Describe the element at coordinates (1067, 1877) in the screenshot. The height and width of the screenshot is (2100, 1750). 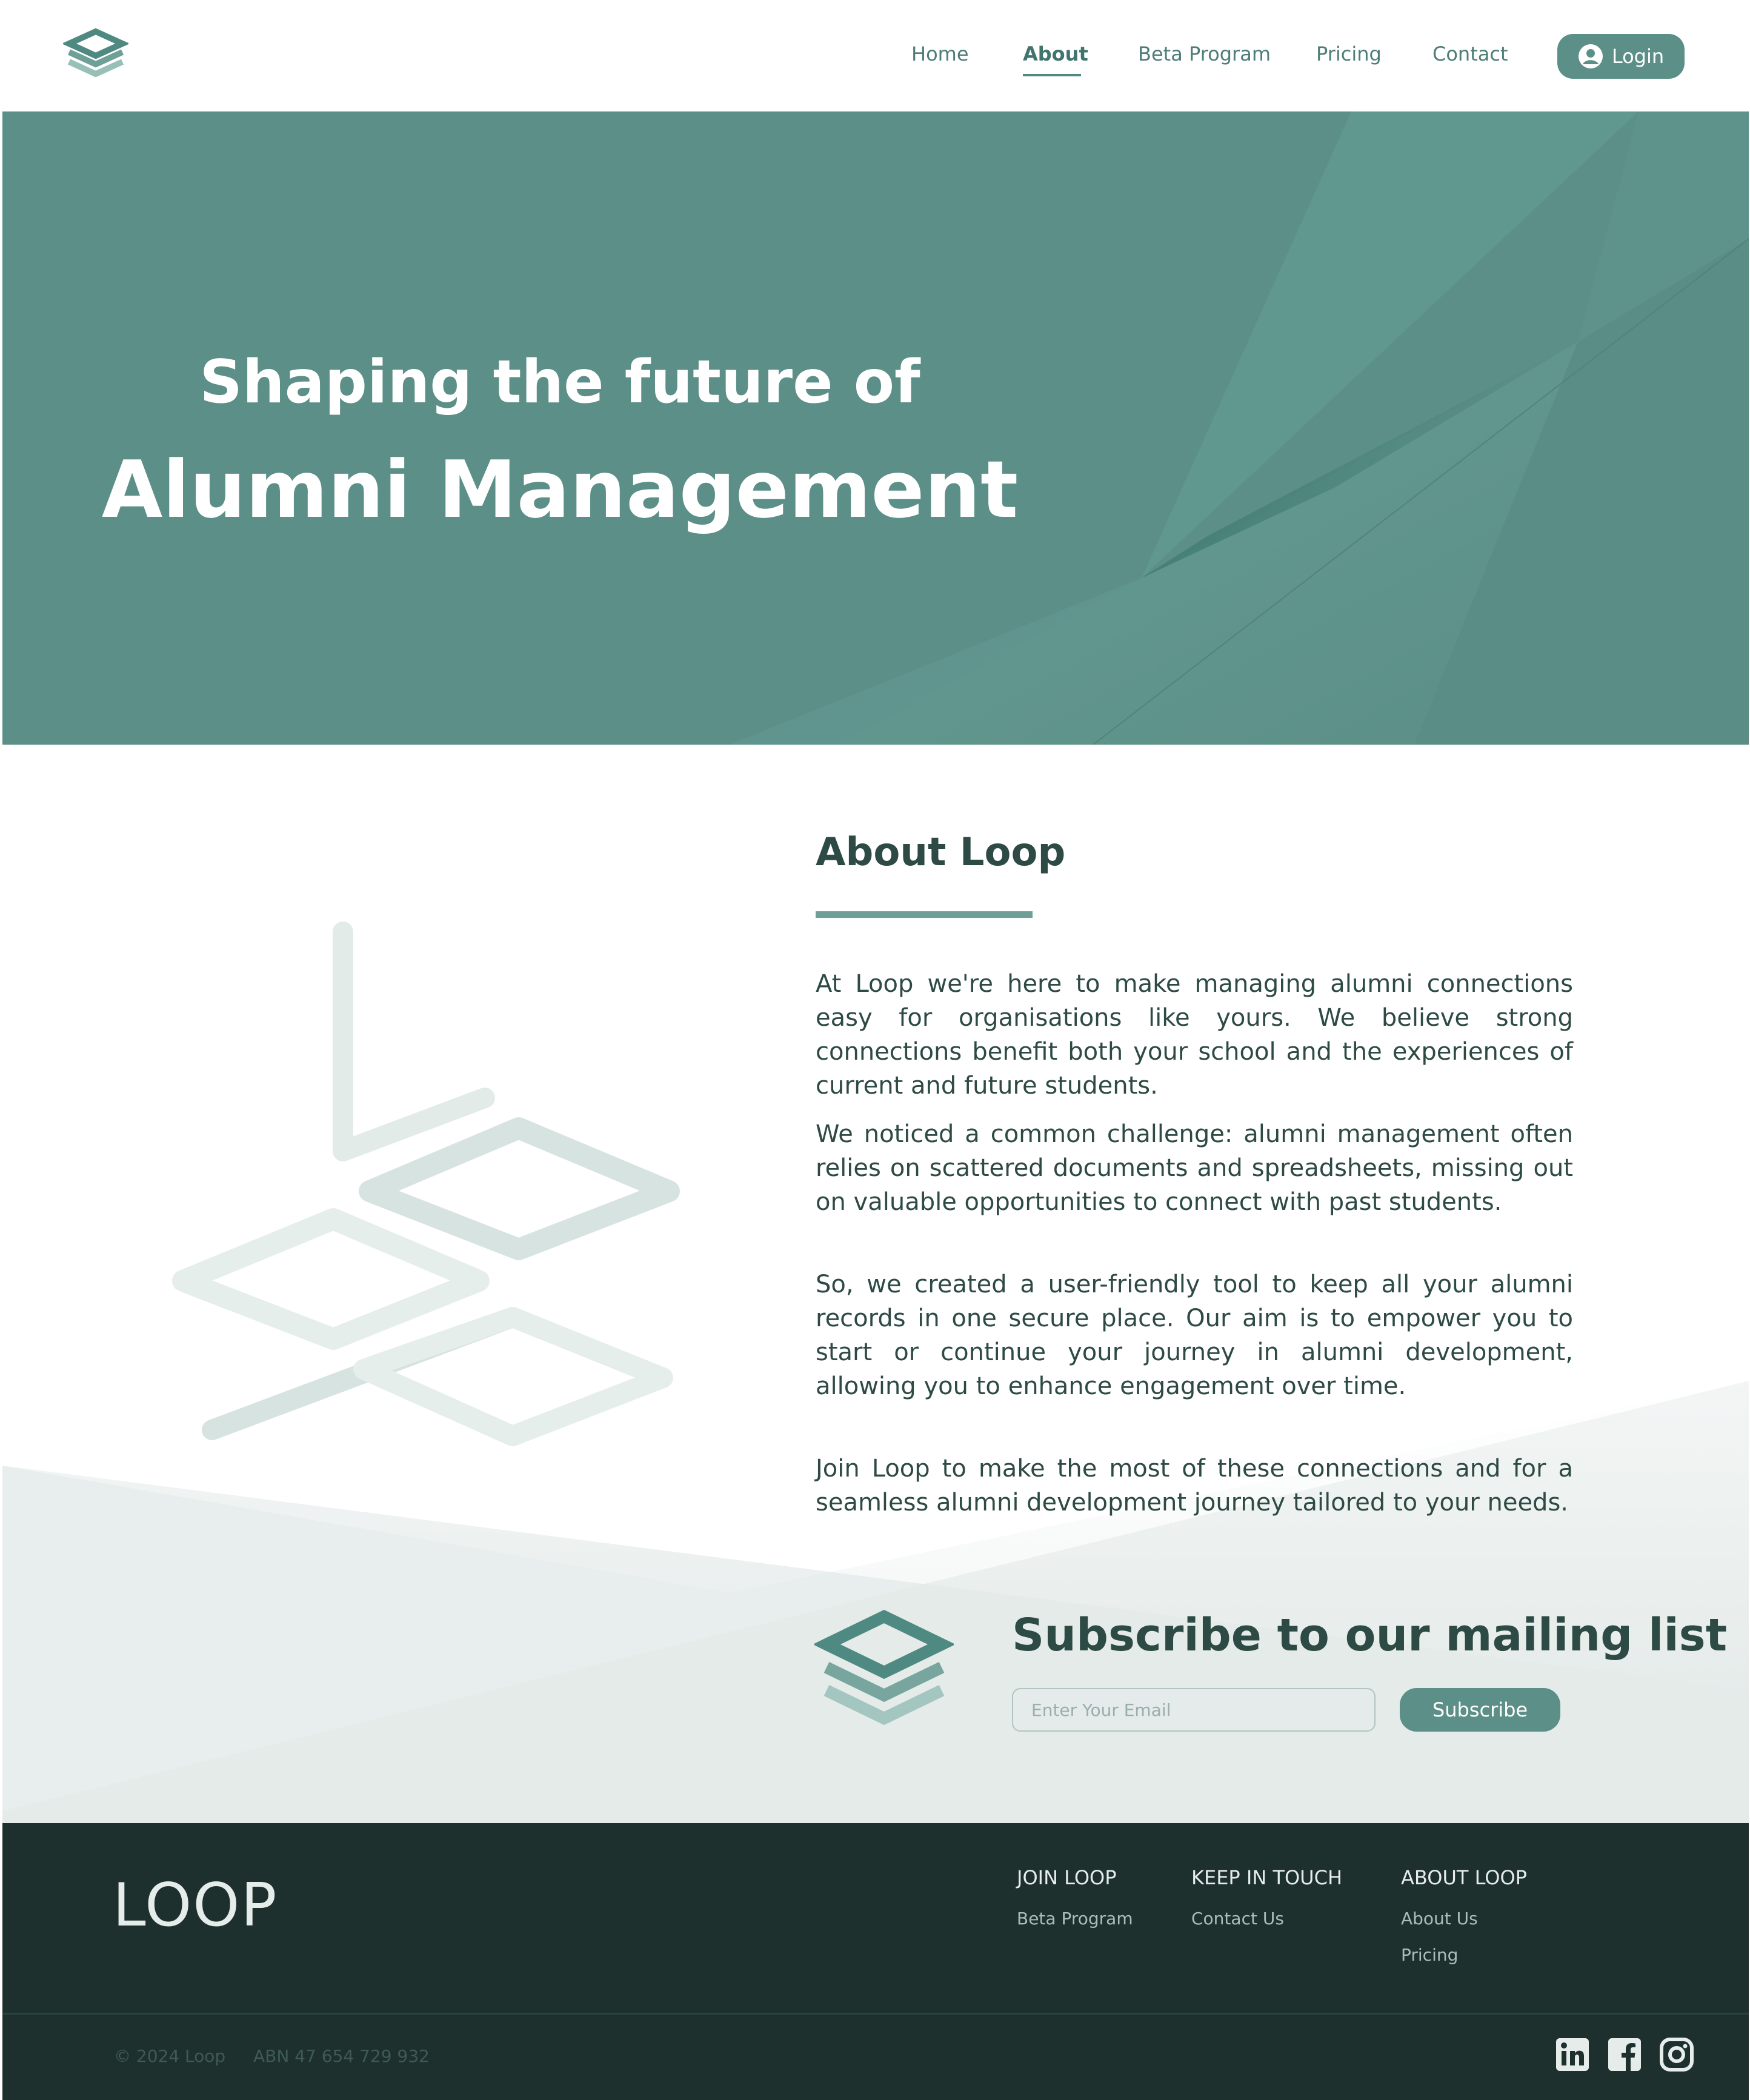
I see `footer-col-title-join: JOIN LOOP` at that location.